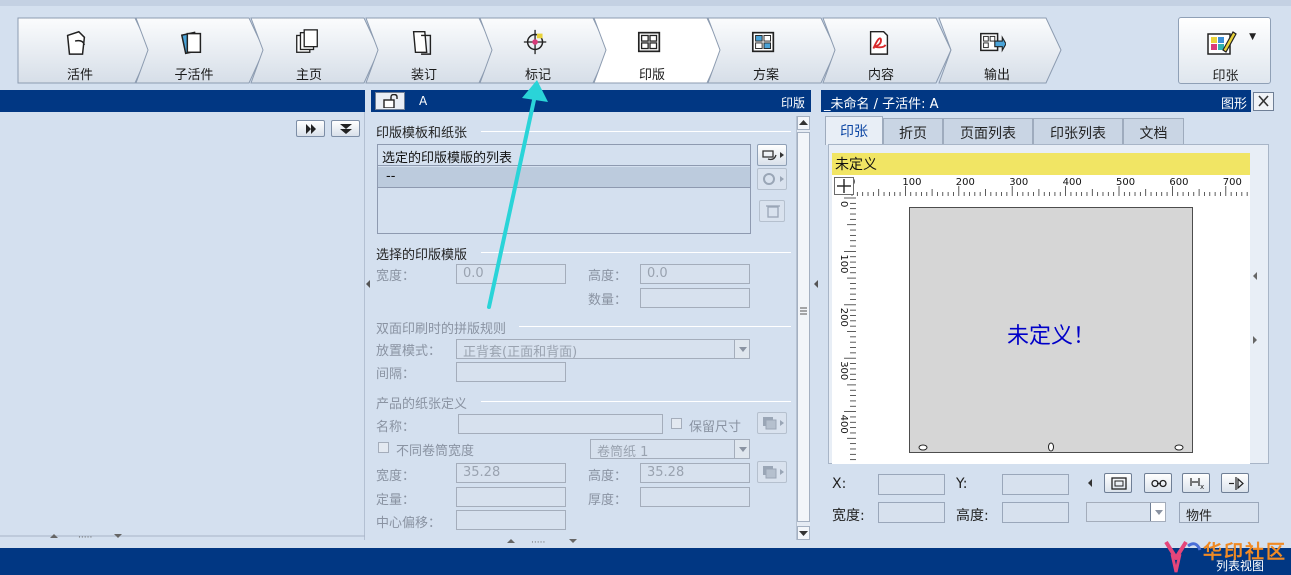 This screenshot has width=1291, height=575. I want to click on middle-panel-resize-grip: ·····, so click(591, 540).